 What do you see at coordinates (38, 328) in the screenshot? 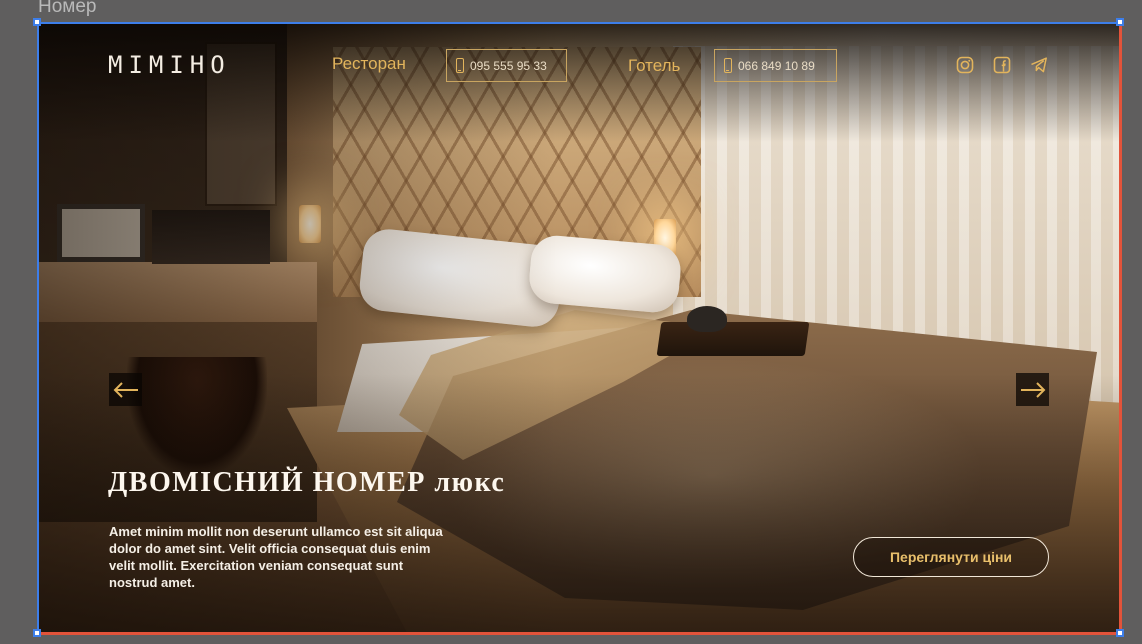
I see `selection-border-left` at bounding box center [38, 328].